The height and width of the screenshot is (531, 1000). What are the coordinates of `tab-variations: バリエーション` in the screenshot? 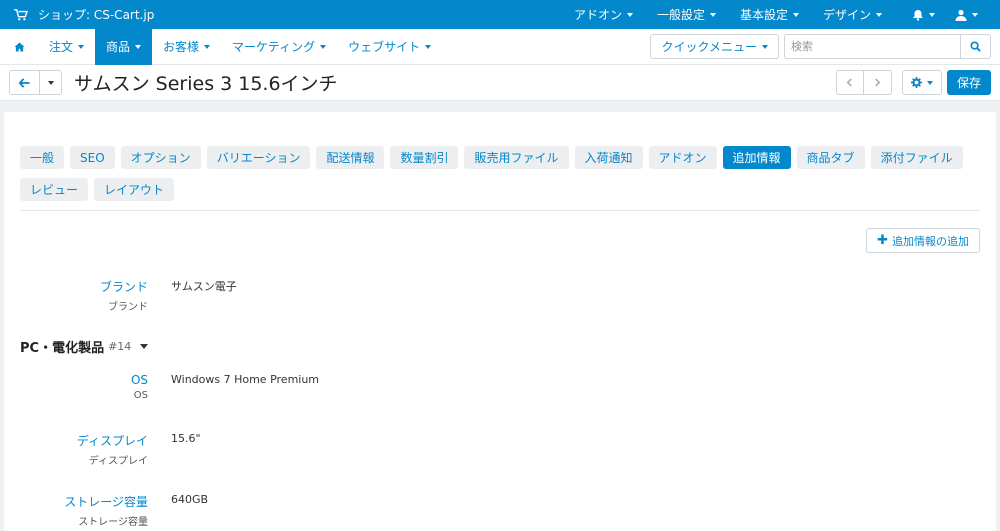 It's located at (258, 157).